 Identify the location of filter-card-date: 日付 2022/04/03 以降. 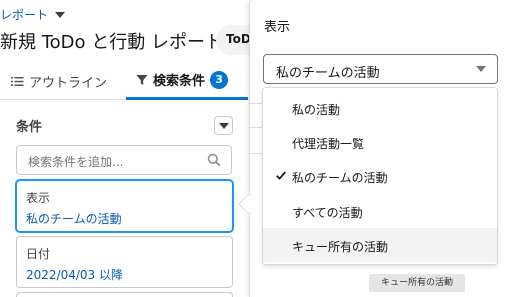
(124, 262).